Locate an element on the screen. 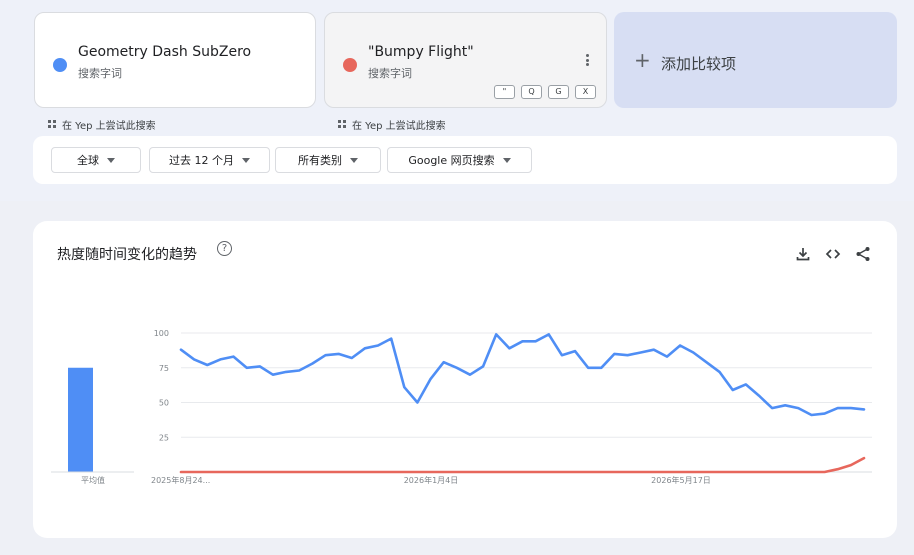  term-chip-group: " Q G X is located at coordinates (545, 92).